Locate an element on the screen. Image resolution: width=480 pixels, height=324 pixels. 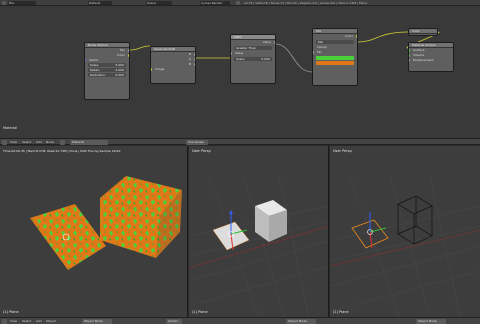
node-editor-header: View Select Add Node Material Use Nodes is located at coordinates (240, 141).